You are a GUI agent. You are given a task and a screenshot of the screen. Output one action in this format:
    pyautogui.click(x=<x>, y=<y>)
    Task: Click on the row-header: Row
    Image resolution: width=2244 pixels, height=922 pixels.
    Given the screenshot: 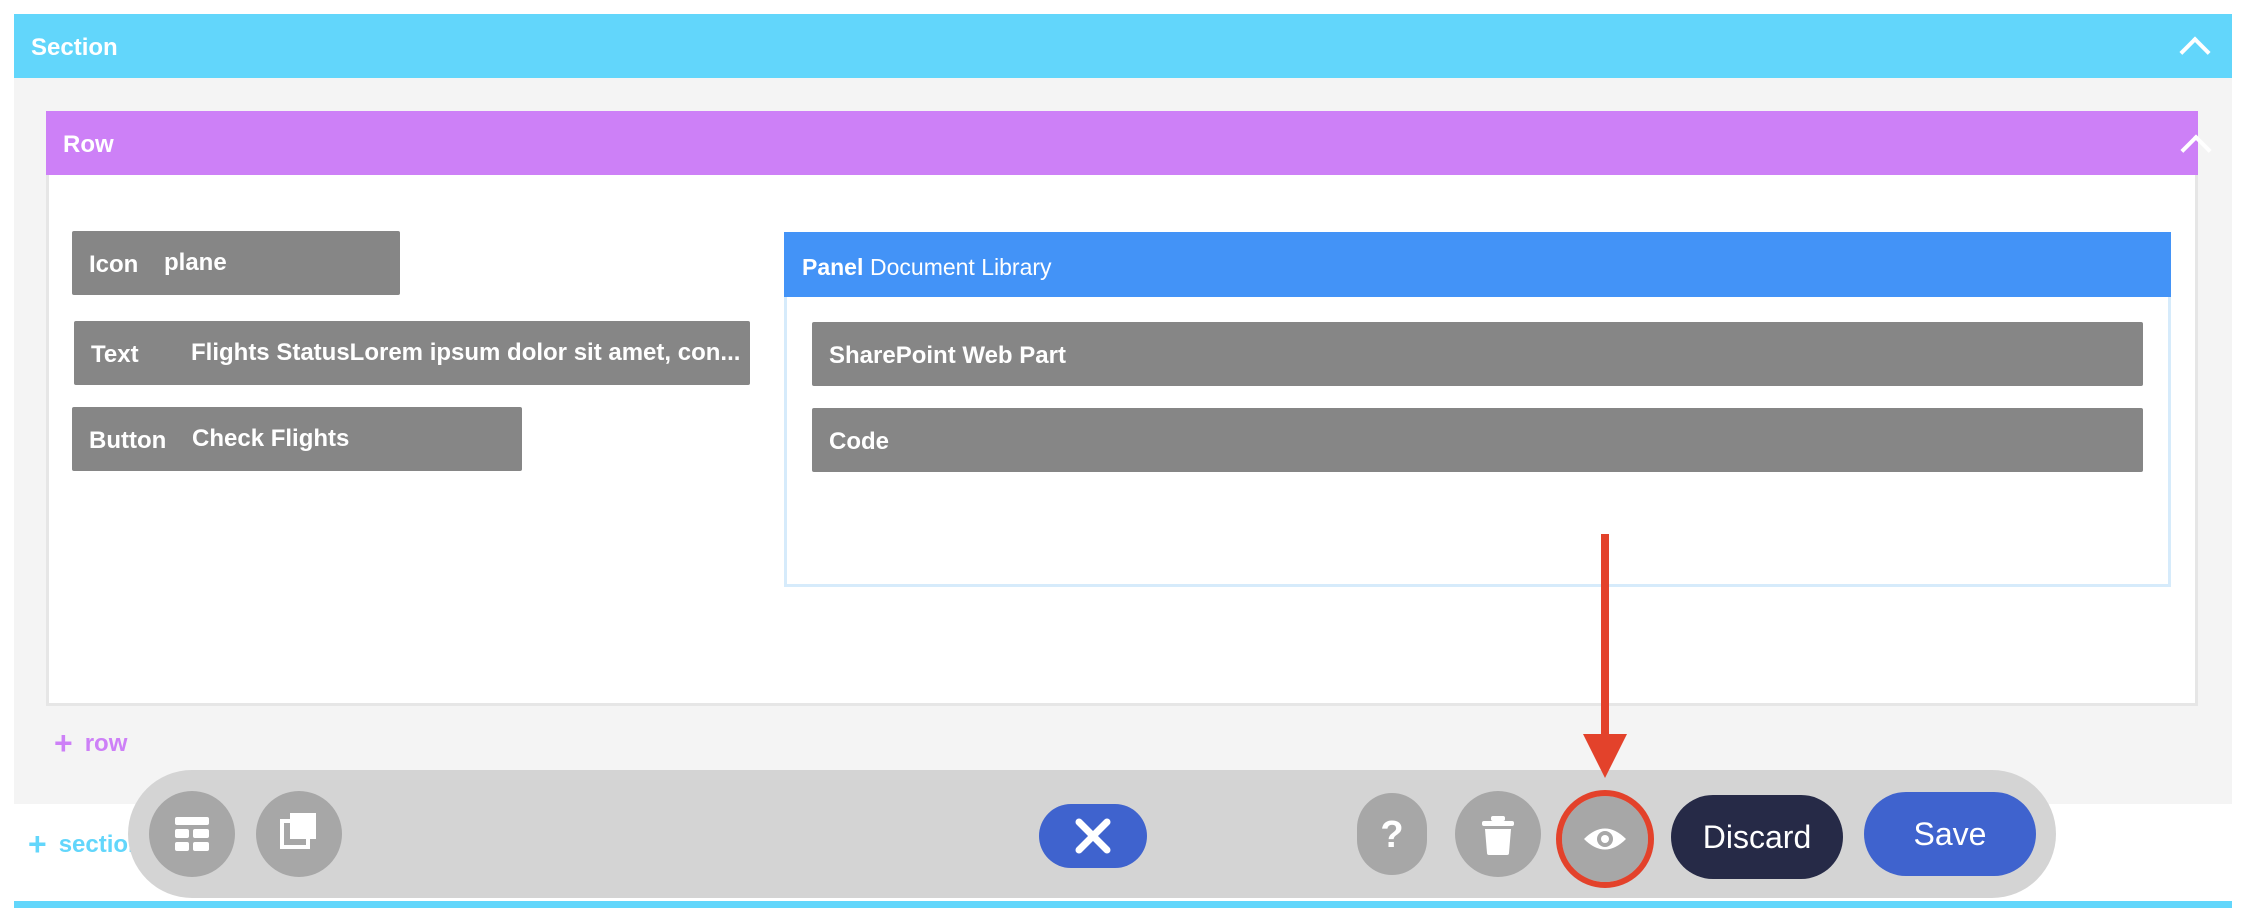 What is the action you would take?
    pyautogui.click(x=1129, y=143)
    